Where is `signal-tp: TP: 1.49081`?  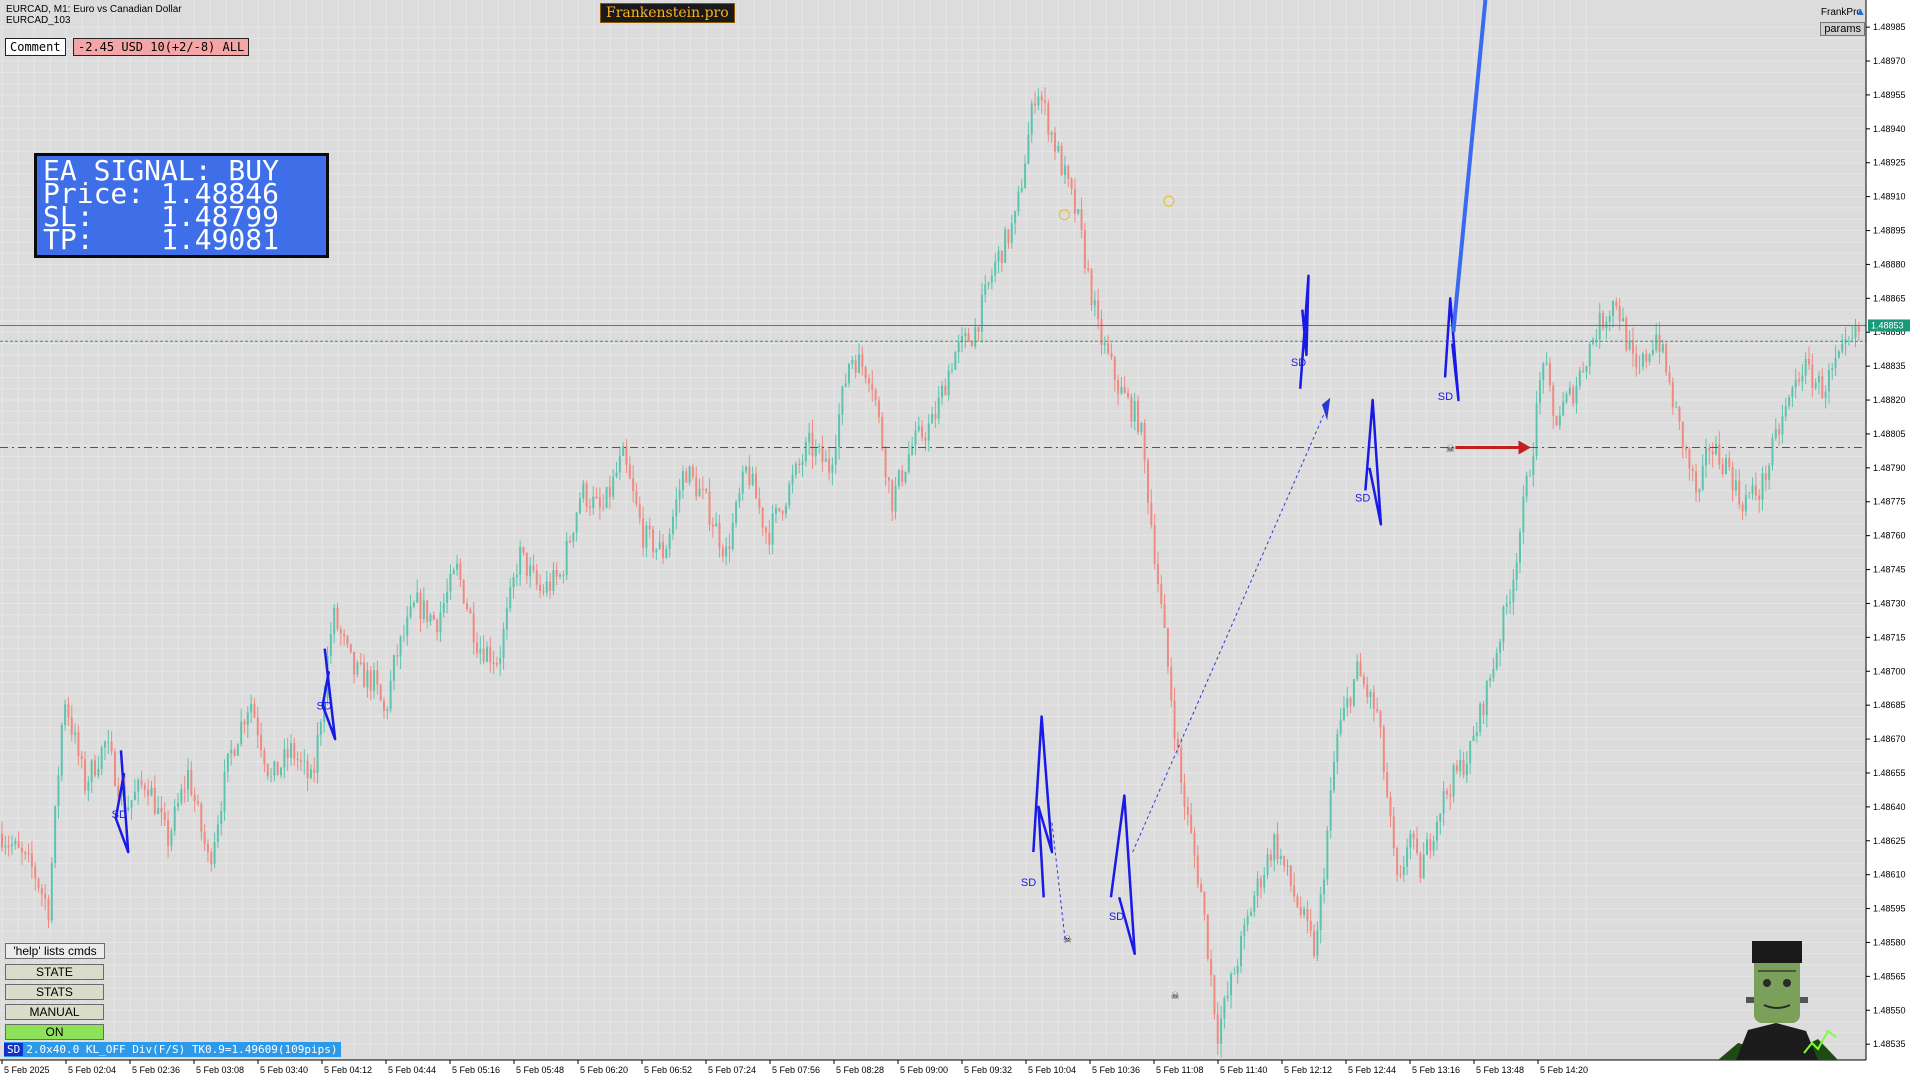
signal-tp: TP: 1.49081 is located at coordinates (161, 239).